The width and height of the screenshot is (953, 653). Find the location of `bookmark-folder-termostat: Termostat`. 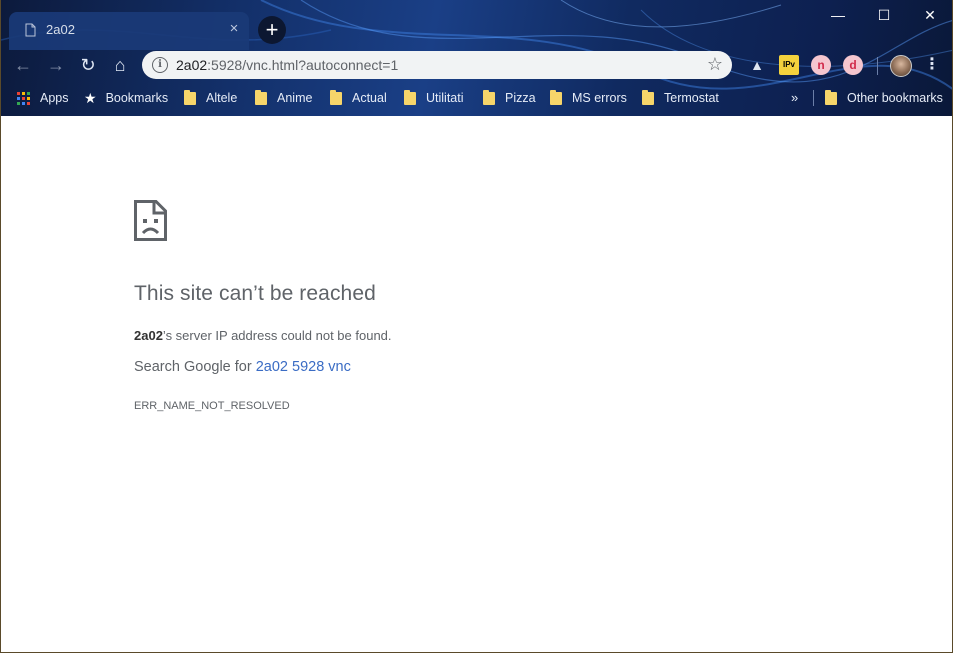

bookmark-folder-termostat: Termostat is located at coordinates (680, 98).